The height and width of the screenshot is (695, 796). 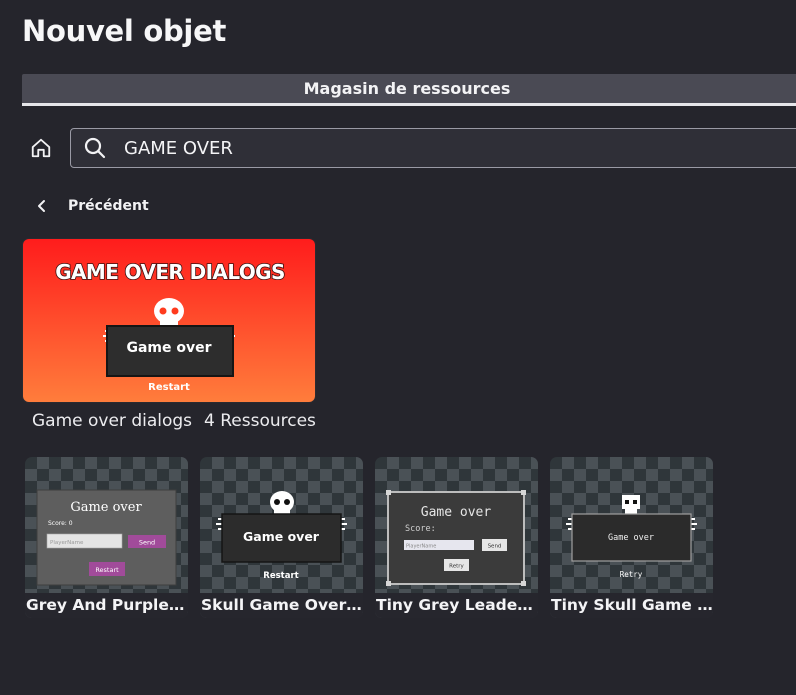 I want to click on search-field, so click(x=433, y=148).